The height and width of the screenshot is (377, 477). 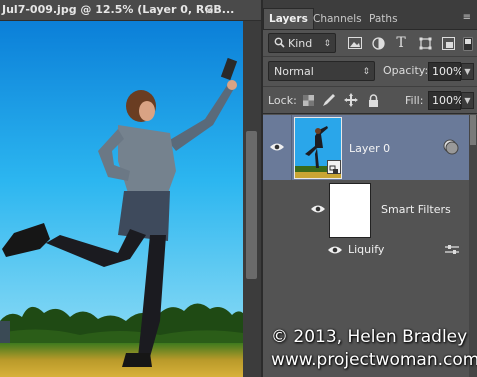 What do you see at coordinates (374, 360) in the screenshot?
I see `website-text: www.projectwoman.com` at bounding box center [374, 360].